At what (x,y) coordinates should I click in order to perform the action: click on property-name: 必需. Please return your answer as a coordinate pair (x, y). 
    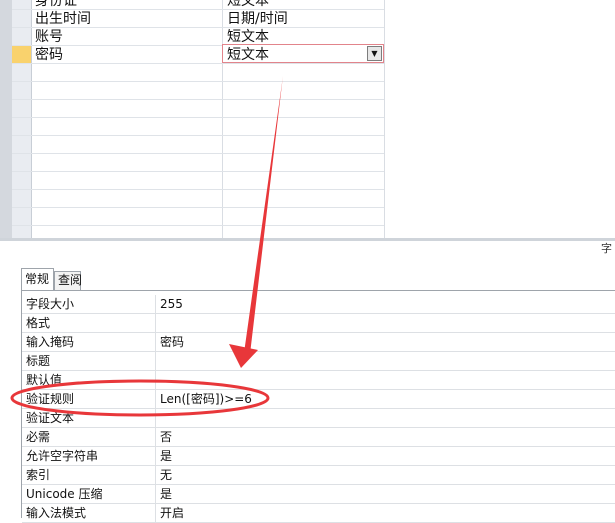
    Looking at the image, I should click on (89, 437).